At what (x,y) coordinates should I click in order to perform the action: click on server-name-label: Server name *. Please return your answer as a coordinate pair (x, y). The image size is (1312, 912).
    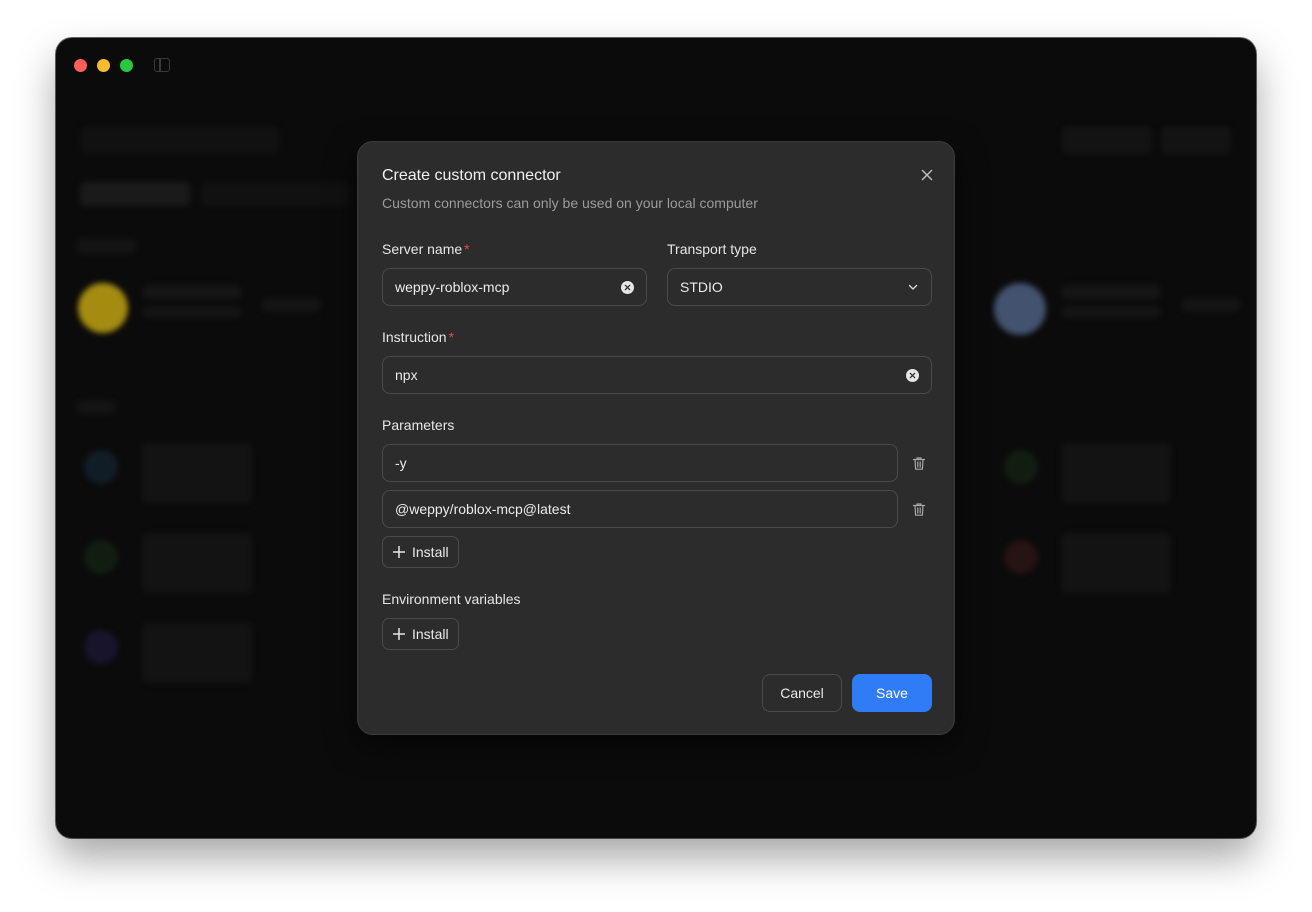
    Looking at the image, I should click on (426, 249).